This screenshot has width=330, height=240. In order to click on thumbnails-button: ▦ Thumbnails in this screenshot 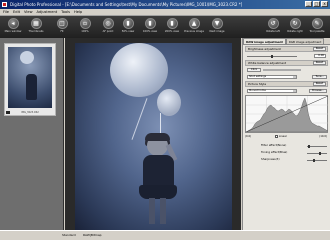, I will do `click(36, 27)`.